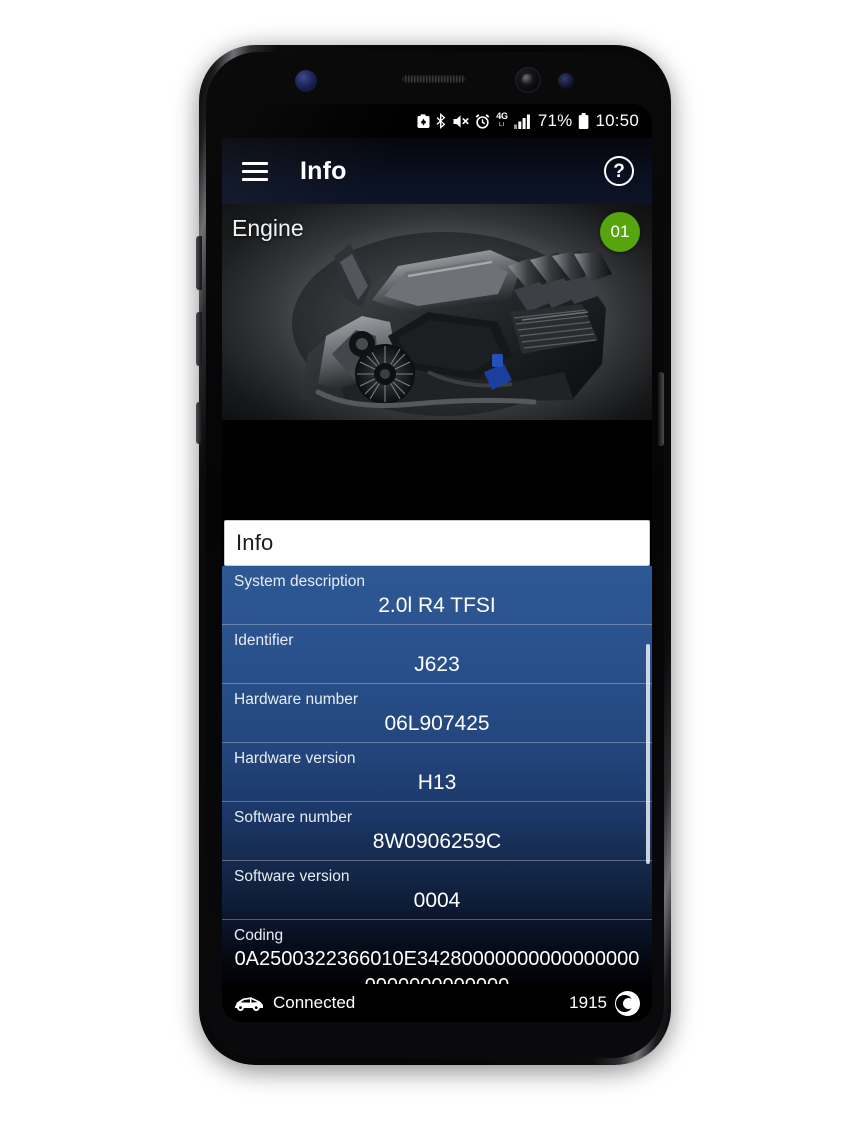 This screenshot has width=860, height=1132. Describe the element at coordinates (295, 758) in the screenshot. I see `row-label: Hardware version` at that location.